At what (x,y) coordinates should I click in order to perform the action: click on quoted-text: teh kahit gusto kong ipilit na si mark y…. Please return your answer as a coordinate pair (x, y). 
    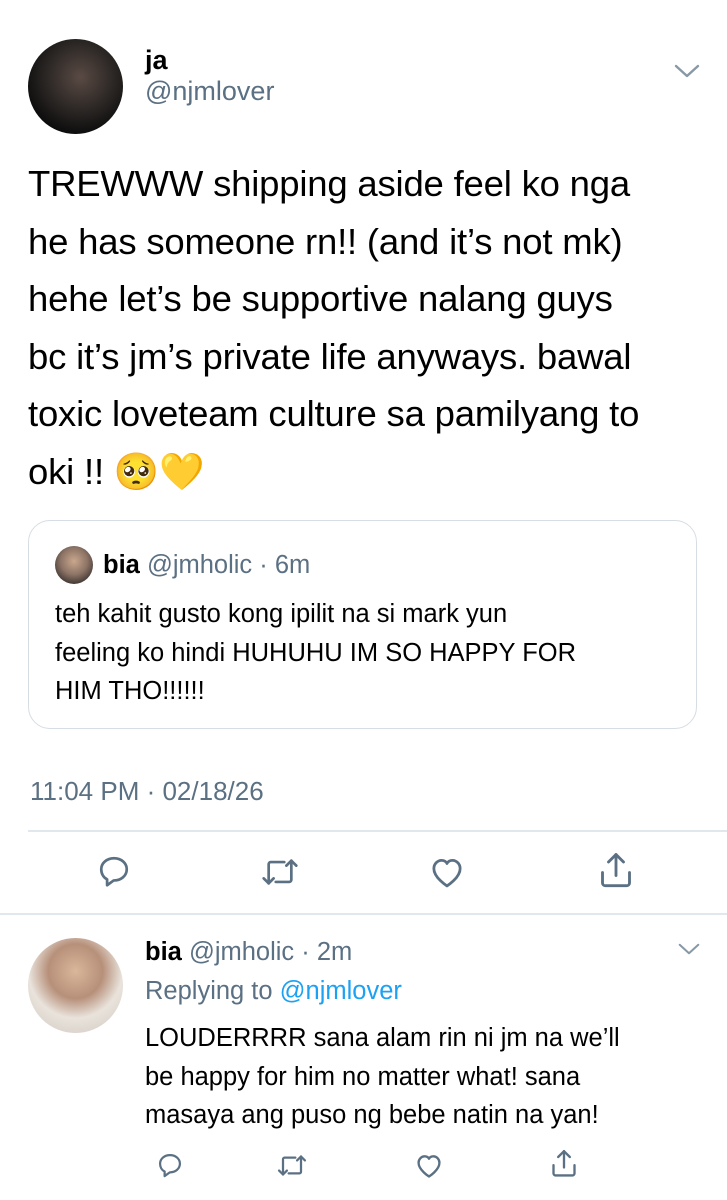
    Looking at the image, I should click on (370, 653).